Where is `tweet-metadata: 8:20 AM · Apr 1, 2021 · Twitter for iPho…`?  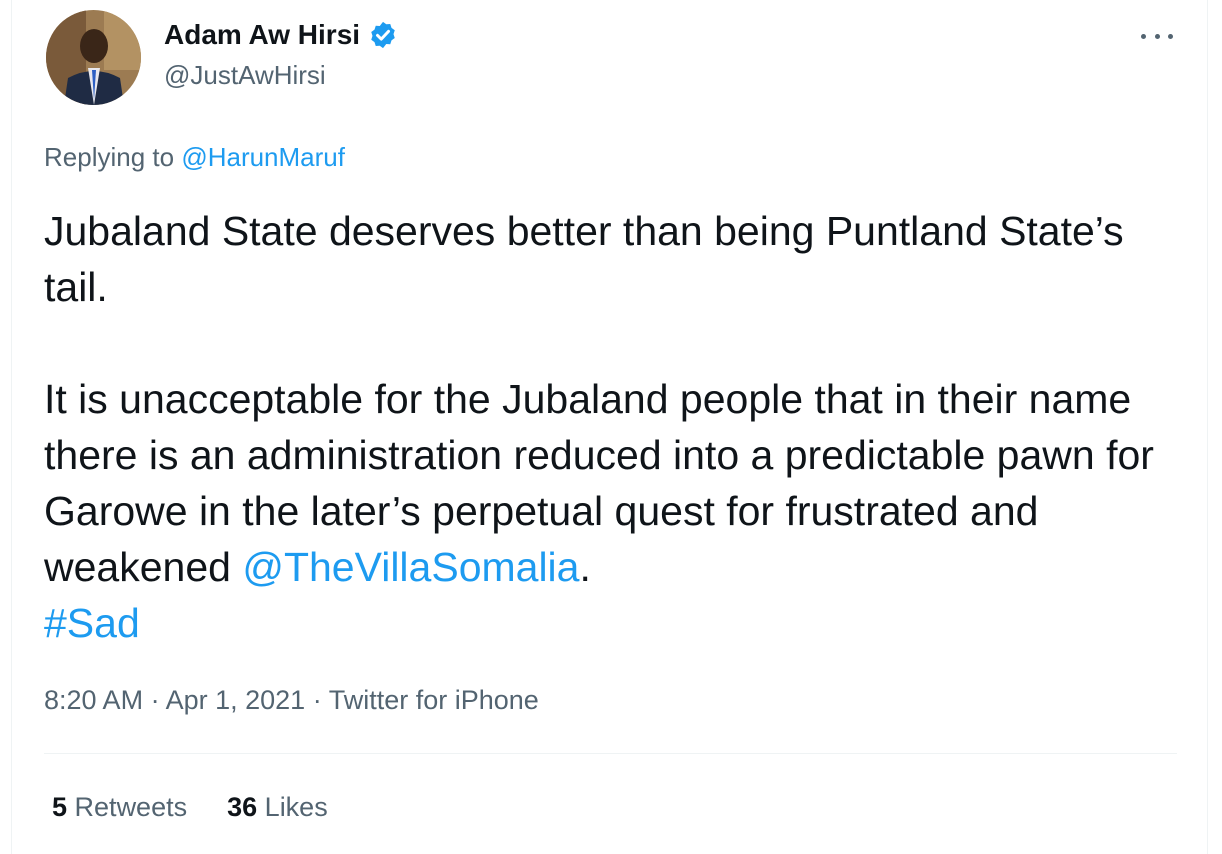
tweet-metadata: 8:20 AM · Apr 1, 2021 · Twitter for iPho… is located at coordinates (291, 700).